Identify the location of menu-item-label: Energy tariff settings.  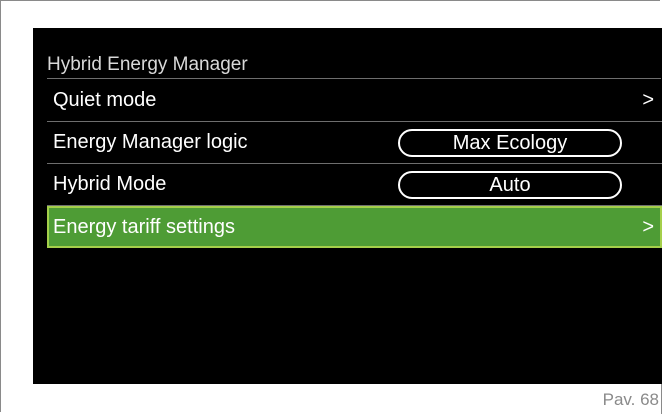
(144, 227).